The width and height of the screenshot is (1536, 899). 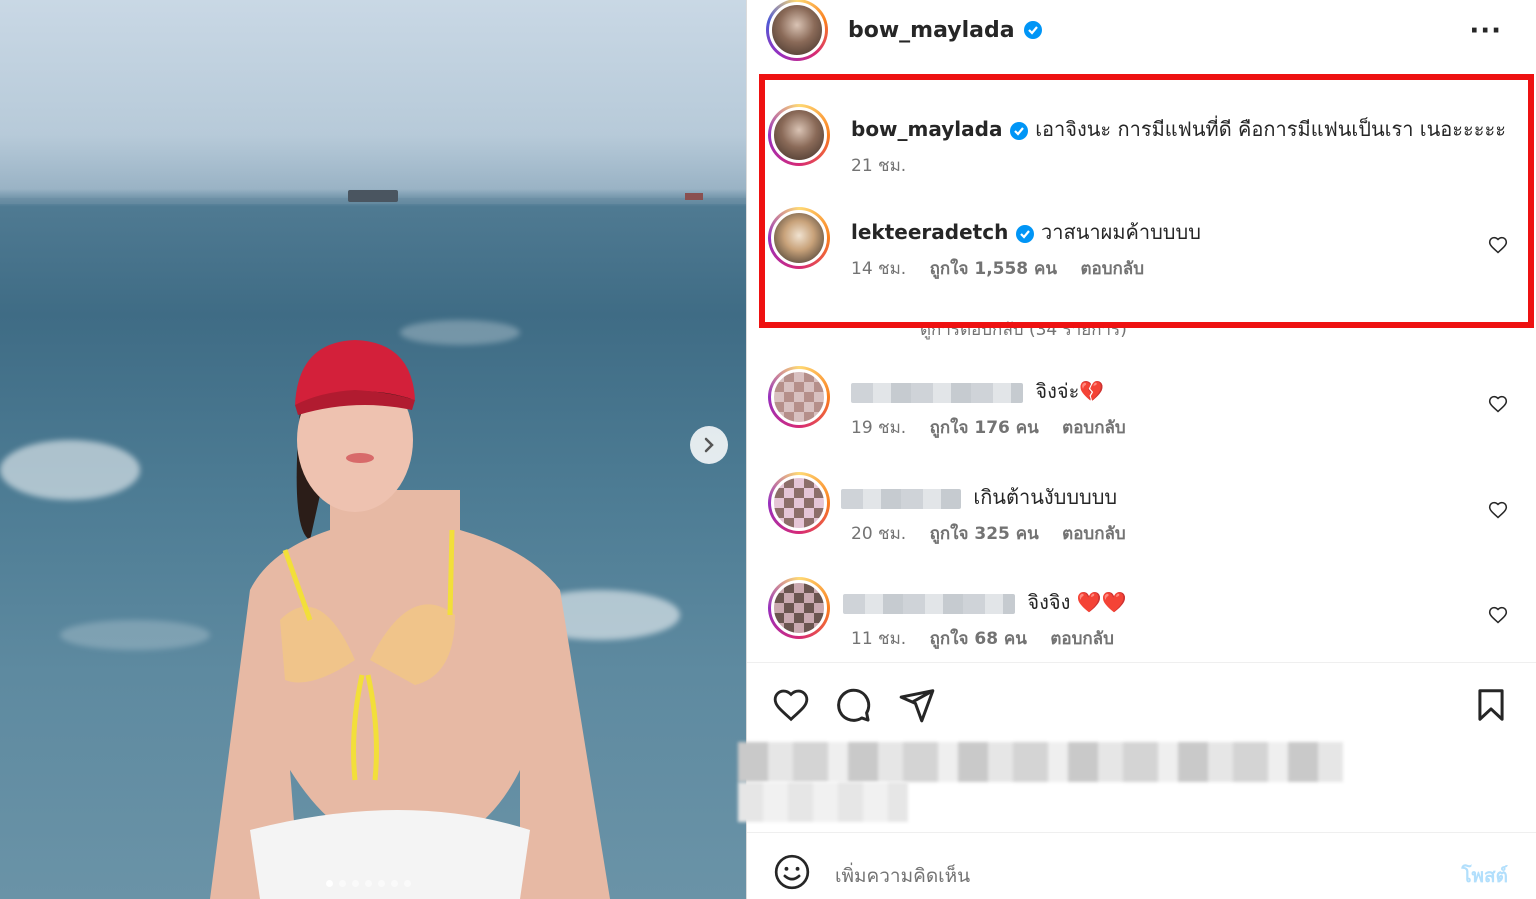 What do you see at coordinates (984, 534) in the screenshot?
I see `comment-likes: ถูกใจ 325 คน` at bounding box center [984, 534].